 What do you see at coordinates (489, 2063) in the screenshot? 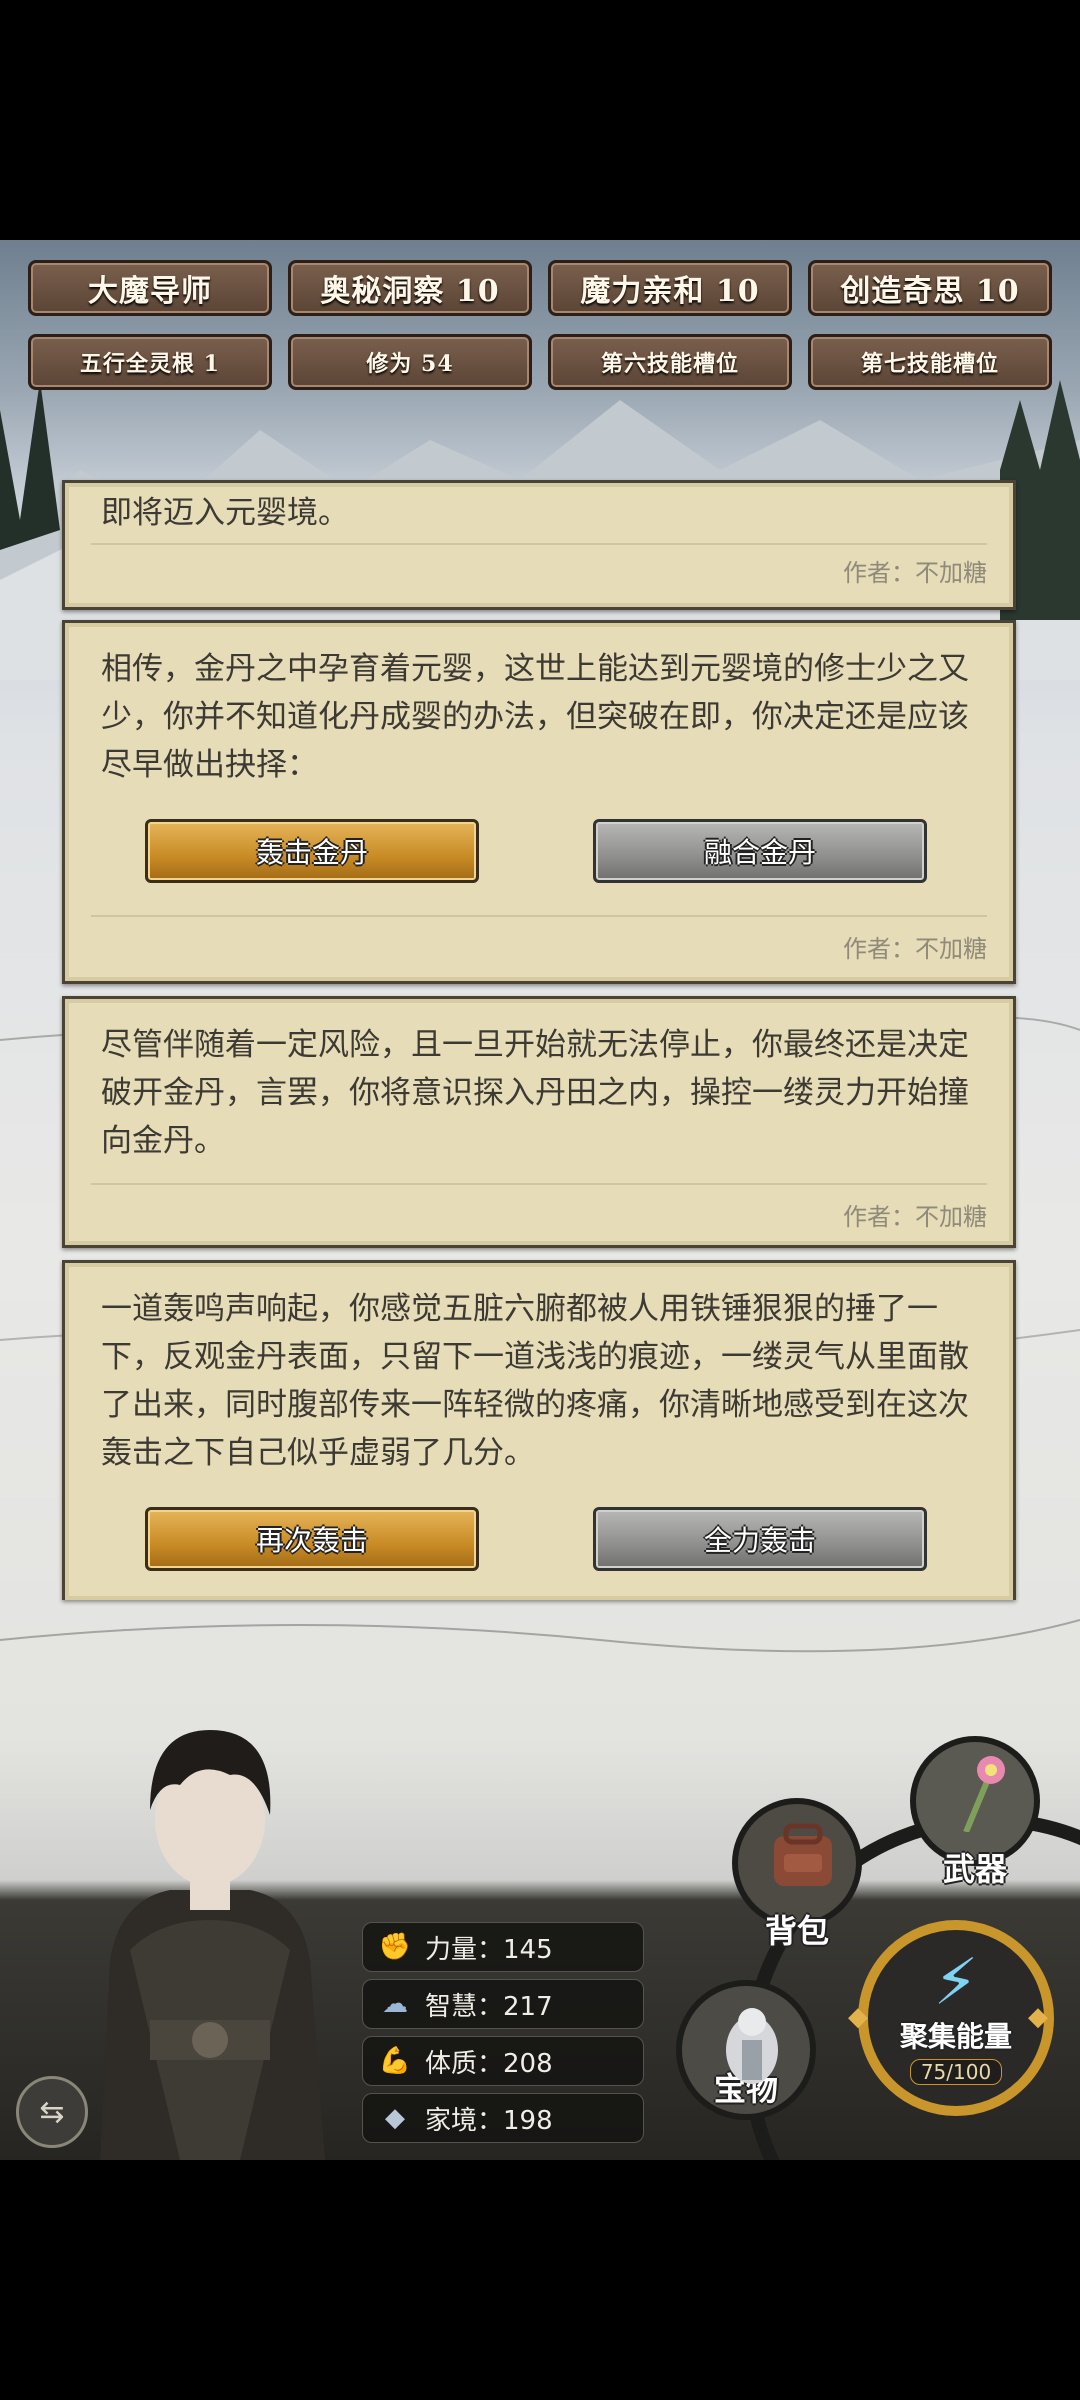
I see `stat-label: 体质：208` at bounding box center [489, 2063].